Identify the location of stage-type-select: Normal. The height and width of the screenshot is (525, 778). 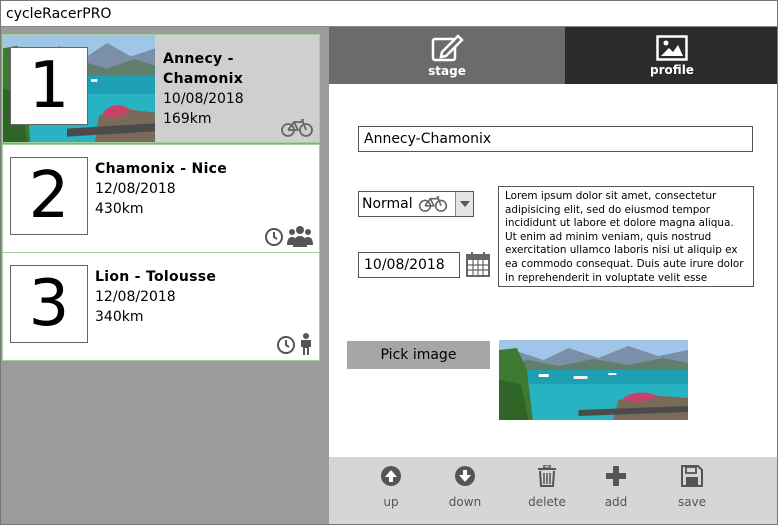
(416, 204).